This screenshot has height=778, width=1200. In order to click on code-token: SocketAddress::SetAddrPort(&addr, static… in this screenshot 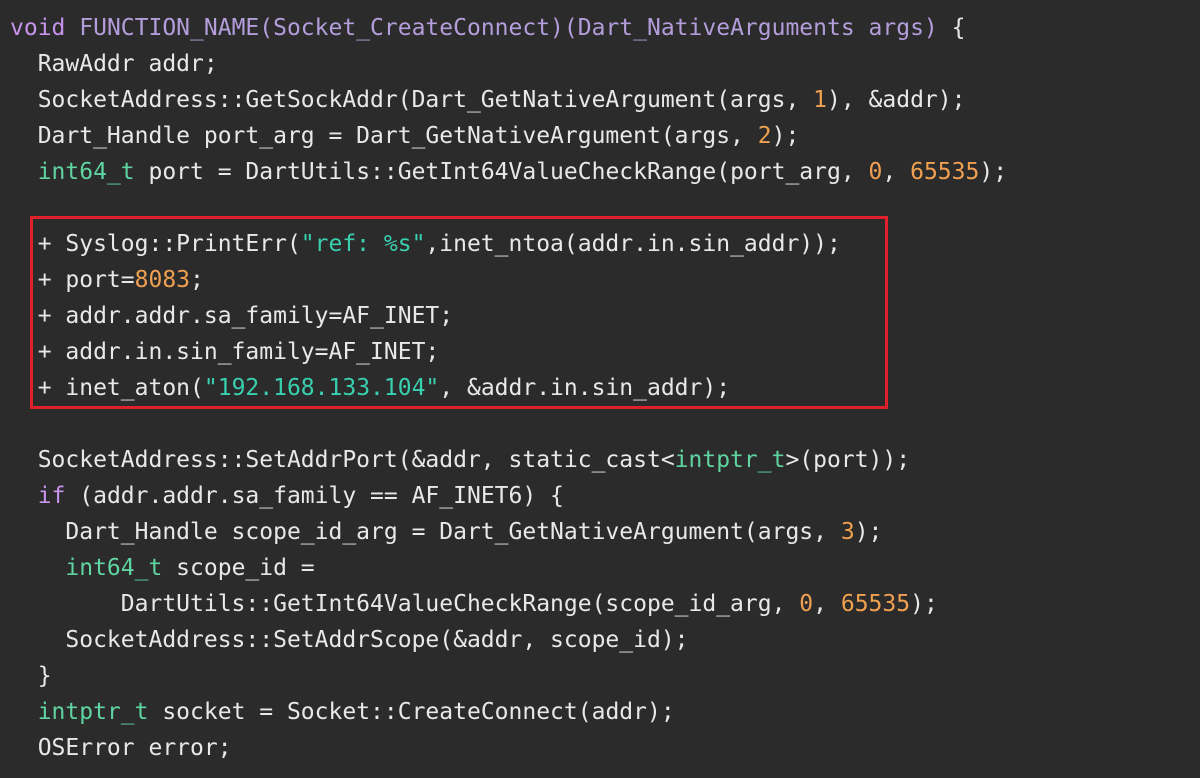, I will do `click(342, 460)`.